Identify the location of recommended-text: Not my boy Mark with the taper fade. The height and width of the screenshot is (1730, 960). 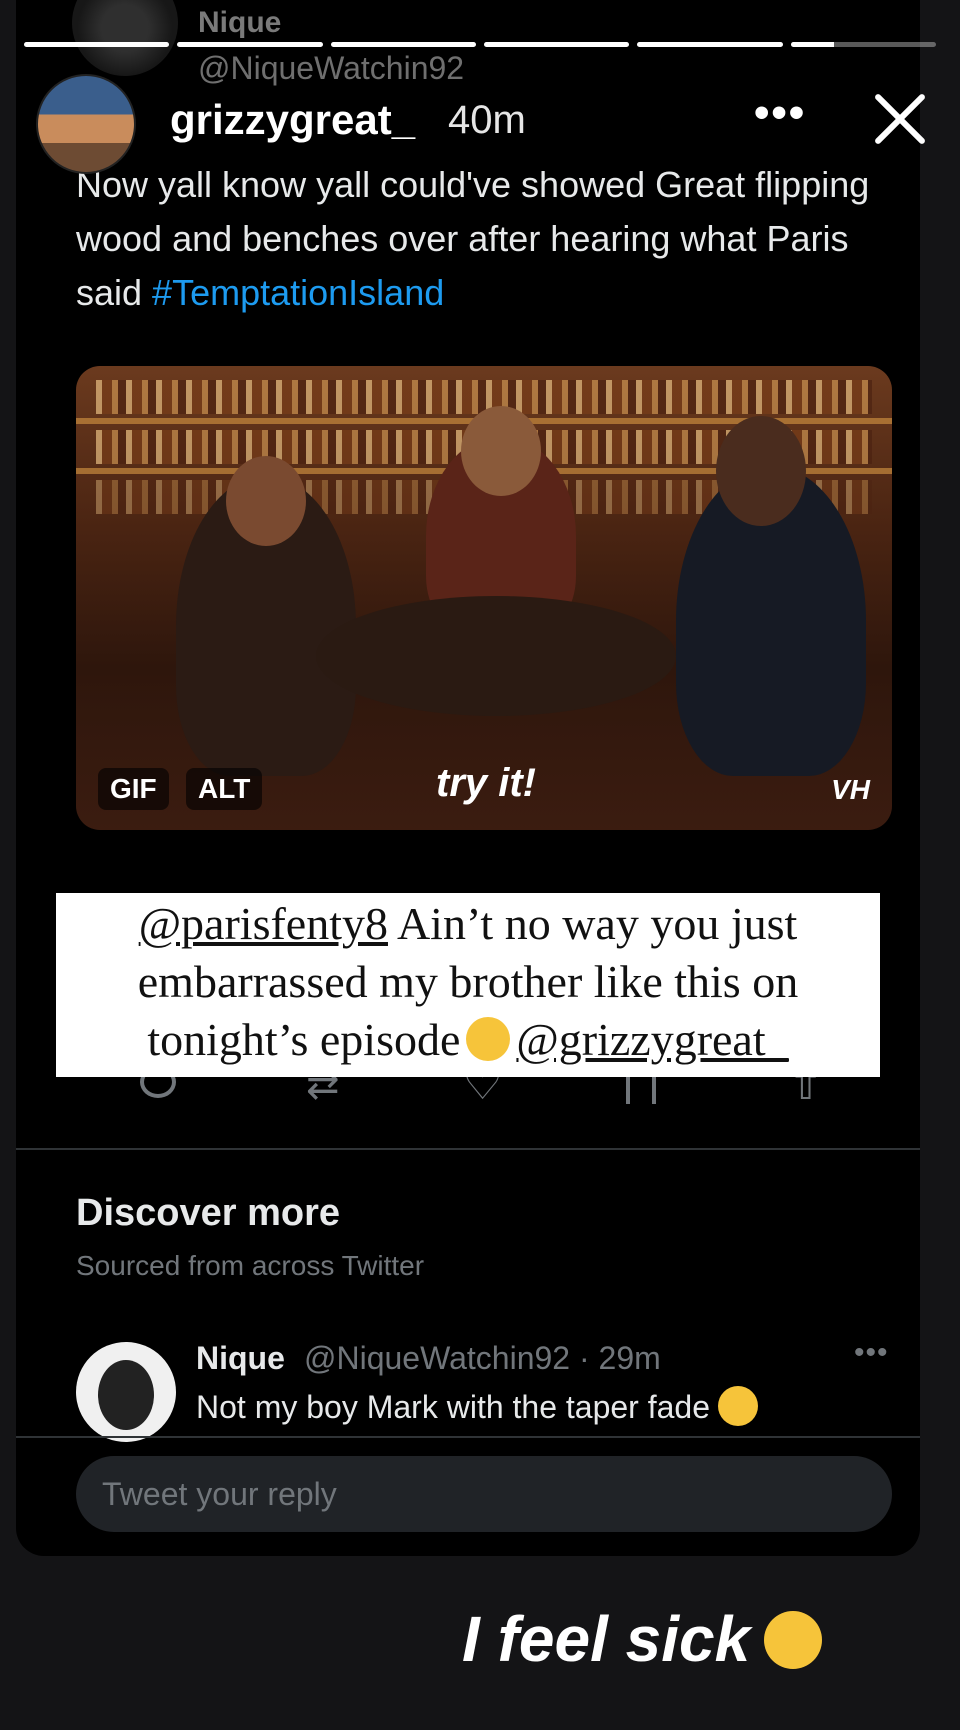
(477, 1406).